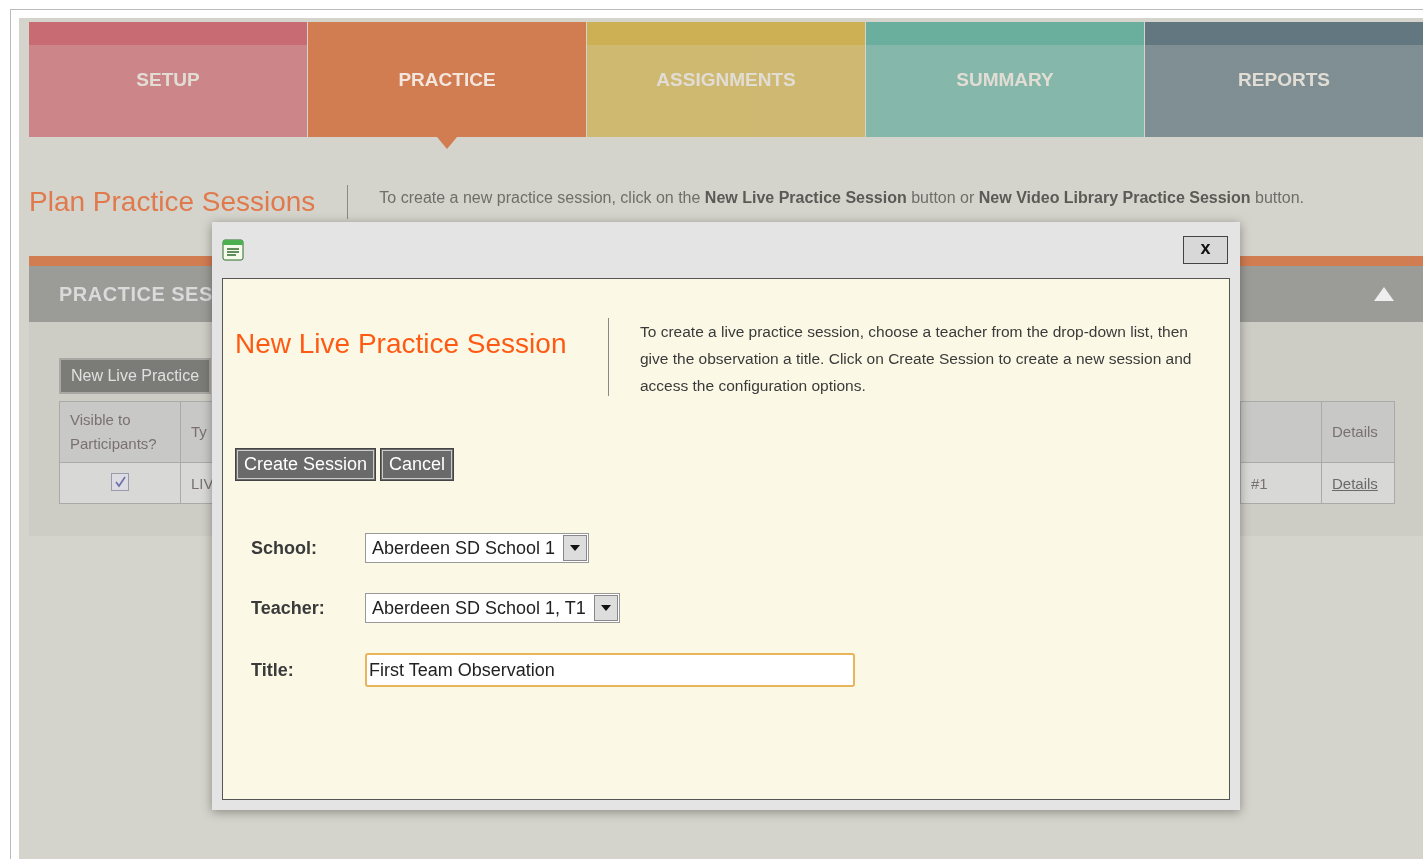 This screenshot has height=868, width=1423. What do you see at coordinates (1358, 432) in the screenshot?
I see `column-header: Details` at bounding box center [1358, 432].